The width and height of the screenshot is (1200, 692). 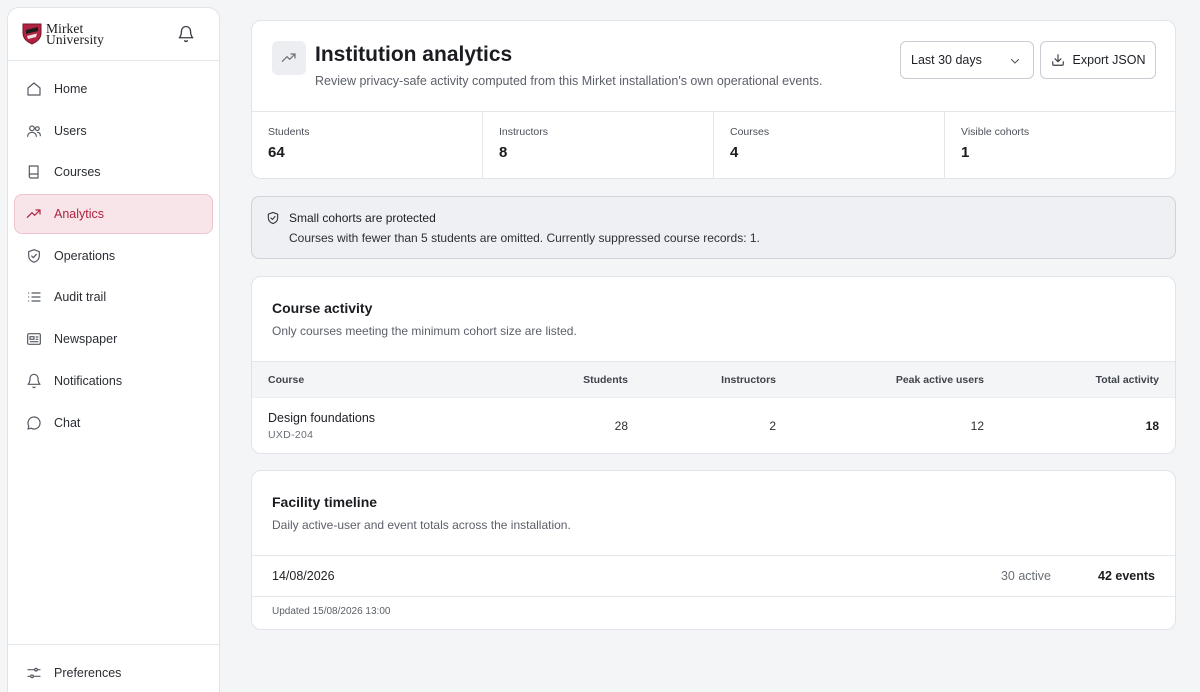 I want to click on date-range-select: Last 30 days, so click(x=967, y=60).